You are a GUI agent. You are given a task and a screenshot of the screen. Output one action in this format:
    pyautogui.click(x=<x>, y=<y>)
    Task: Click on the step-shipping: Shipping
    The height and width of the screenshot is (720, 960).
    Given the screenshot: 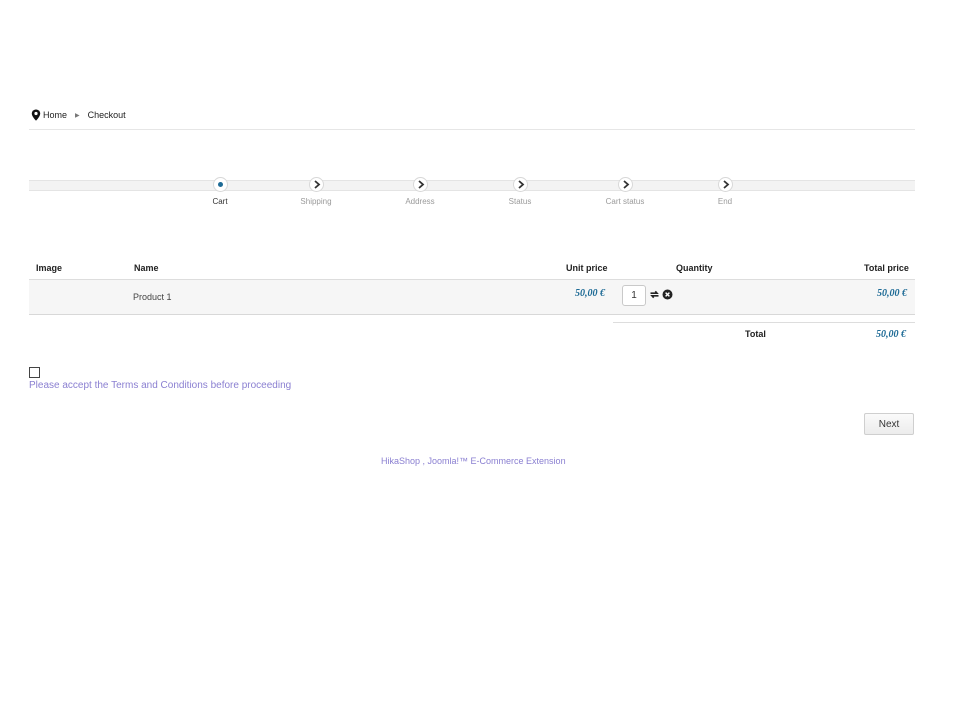 What is the action you would take?
    pyautogui.click(x=316, y=191)
    